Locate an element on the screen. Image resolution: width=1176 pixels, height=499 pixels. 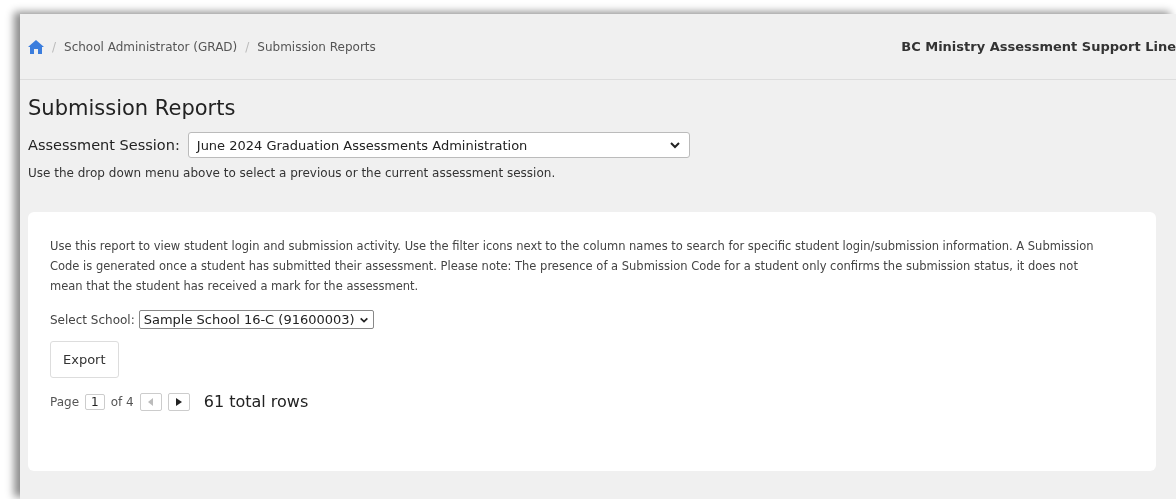
session-dropdown: June 2024 Graduation Assessments Administration is located at coordinates (438, 145).